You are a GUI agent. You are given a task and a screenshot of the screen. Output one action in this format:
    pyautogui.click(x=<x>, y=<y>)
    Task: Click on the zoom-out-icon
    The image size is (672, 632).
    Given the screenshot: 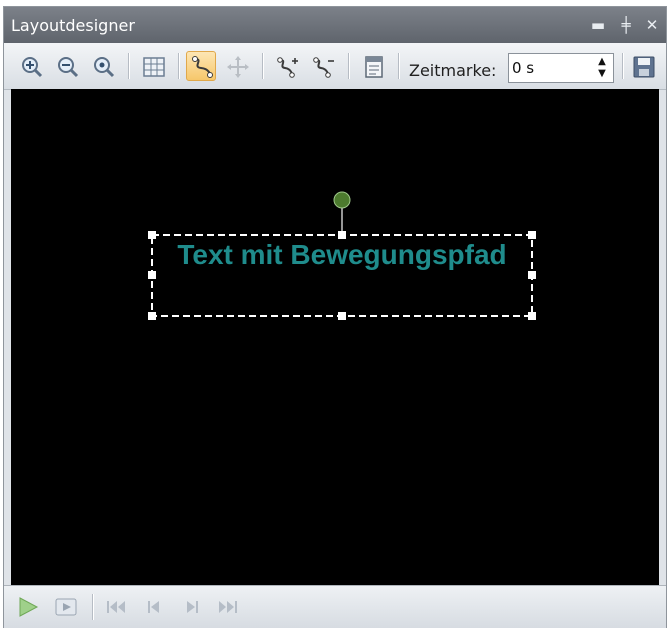 What is the action you would take?
    pyautogui.click(x=68, y=67)
    